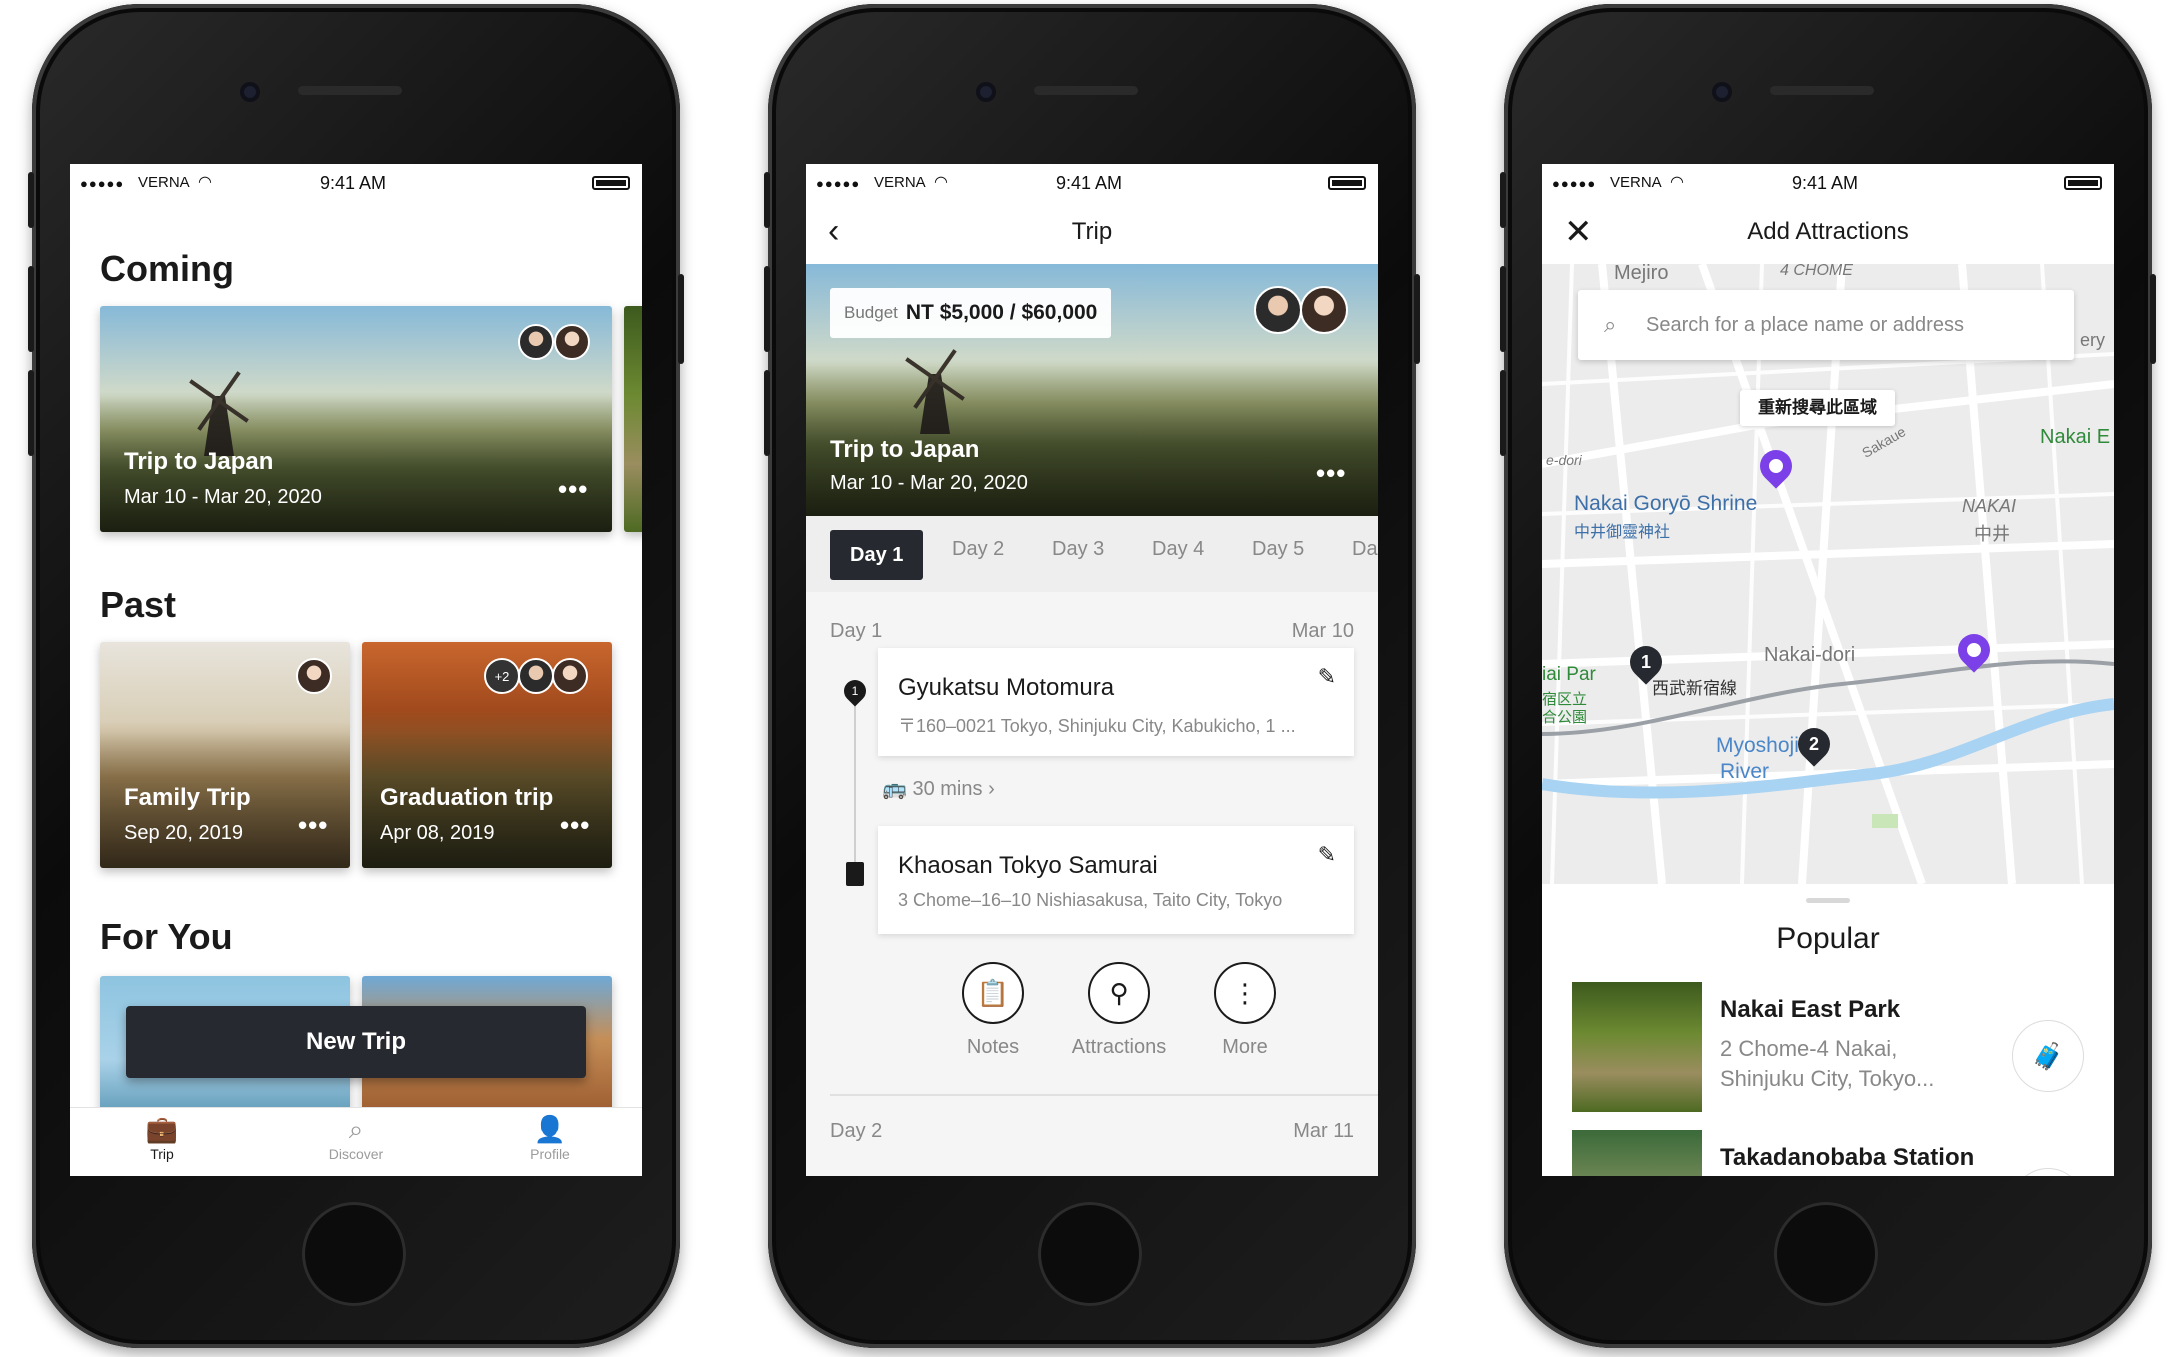 The height and width of the screenshot is (1357, 2172). What do you see at coordinates (1637, 1153) in the screenshot?
I see `place-thumbnail` at bounding box center [1637, 1153].